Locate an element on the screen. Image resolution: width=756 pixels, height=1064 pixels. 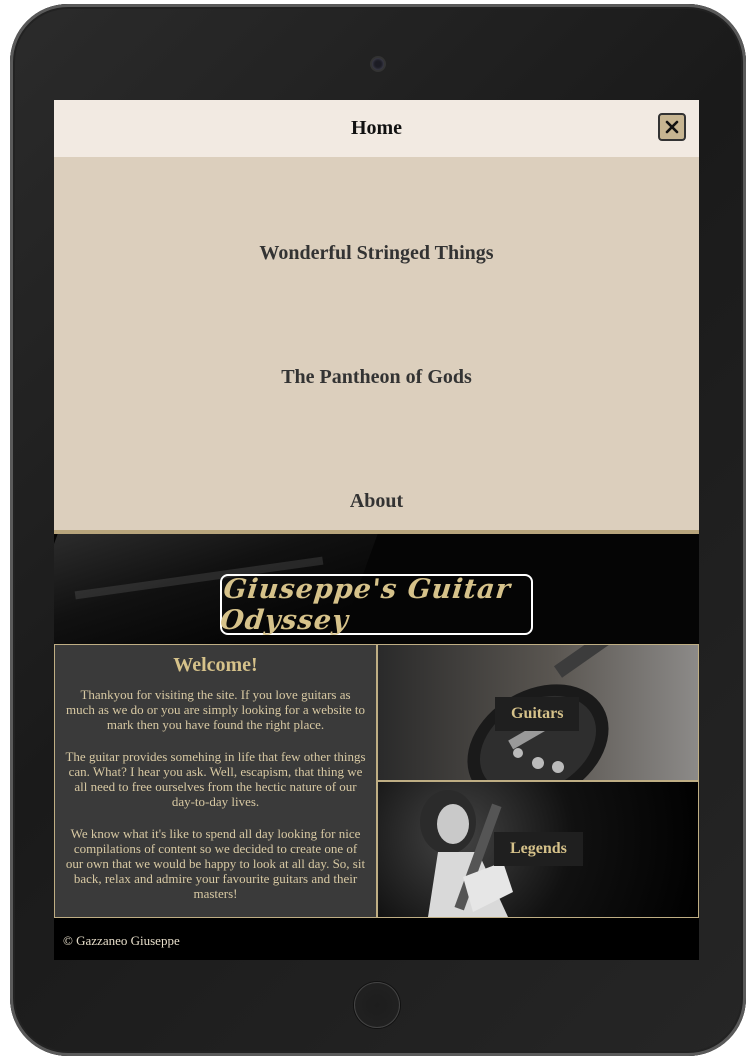
welcome-heading: Welcome! is located at coordinates (215, 665).